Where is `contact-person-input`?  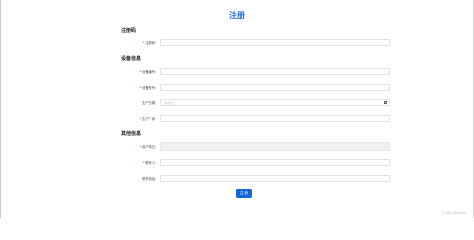 contact-person-input is located at coordinates (275, 162).